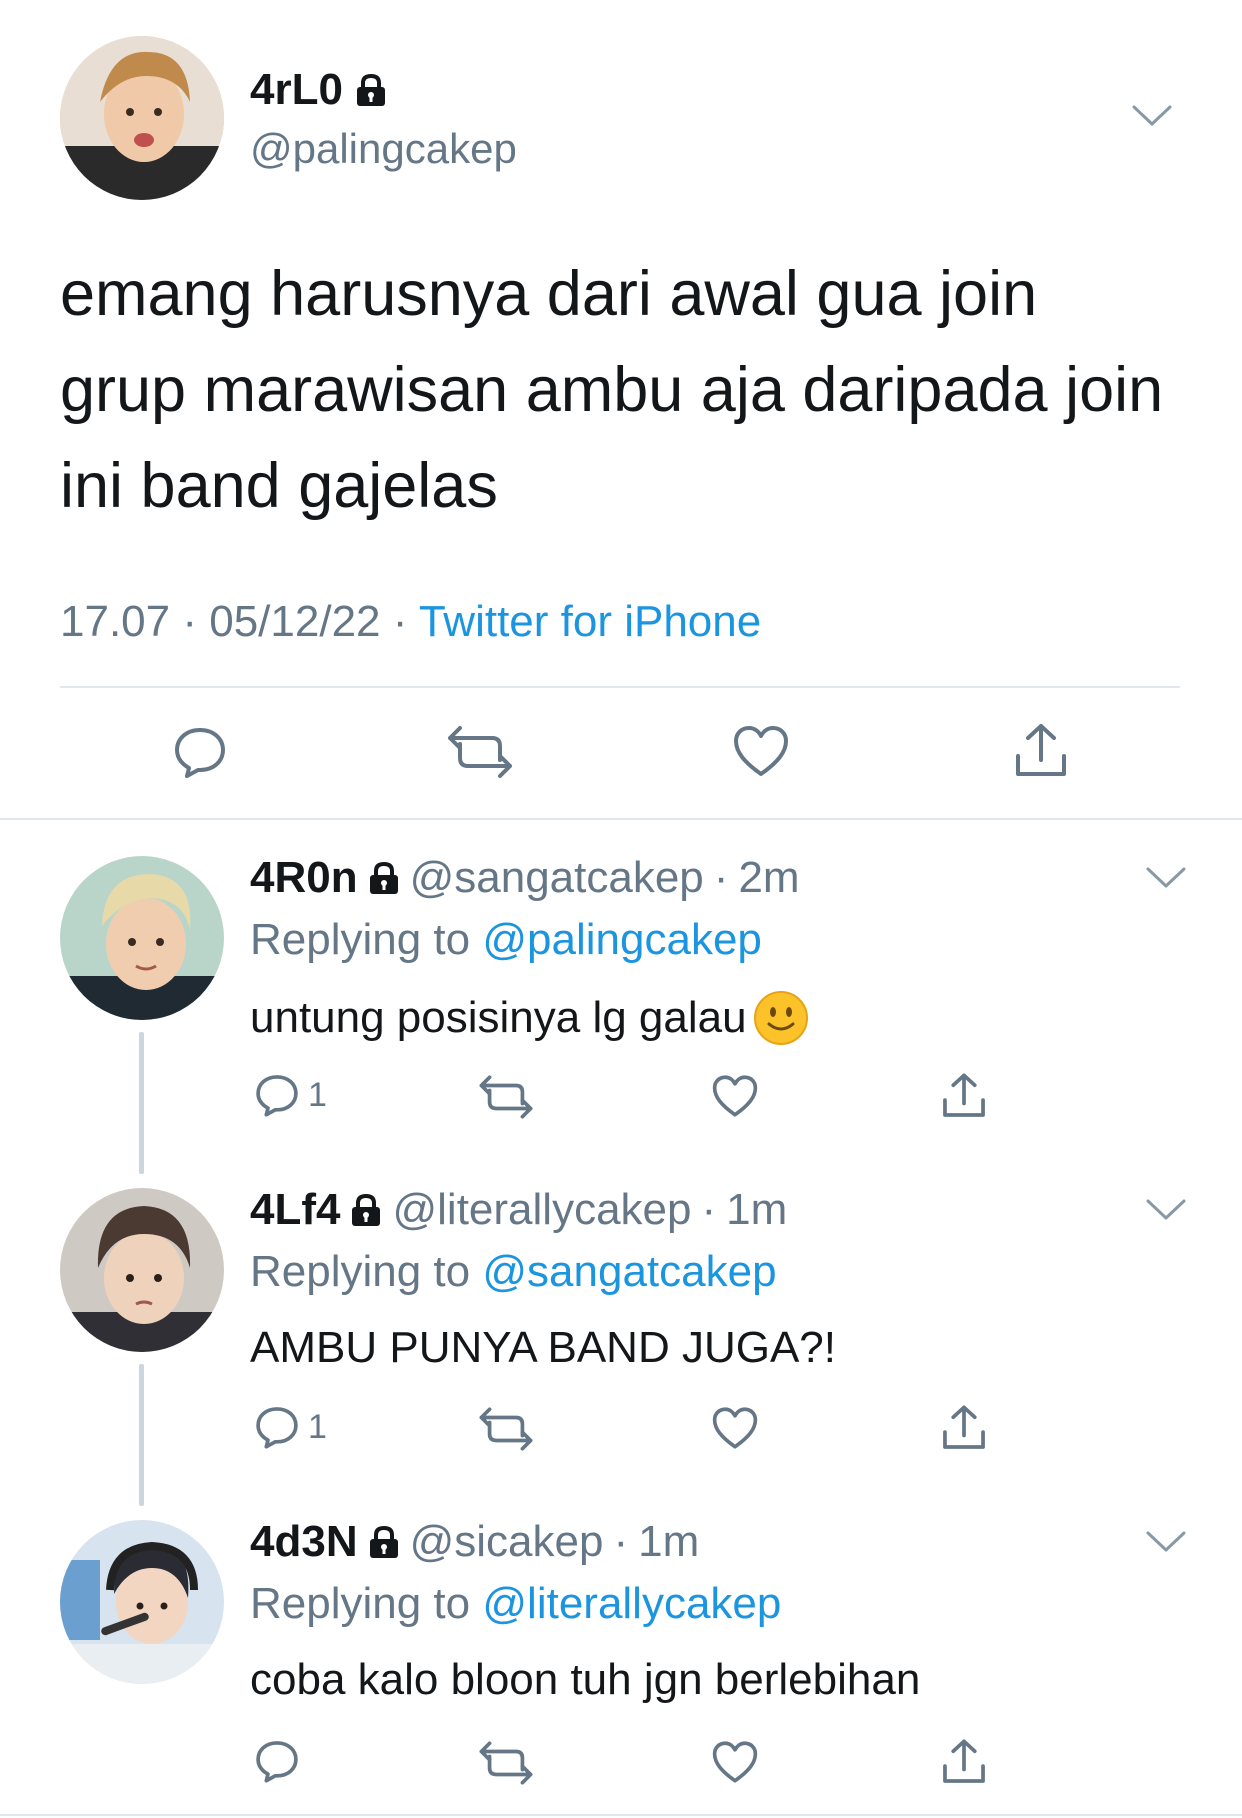 The image size is (1242, 1818). I want to click on handle: @palingcakep, so click(383, 149).